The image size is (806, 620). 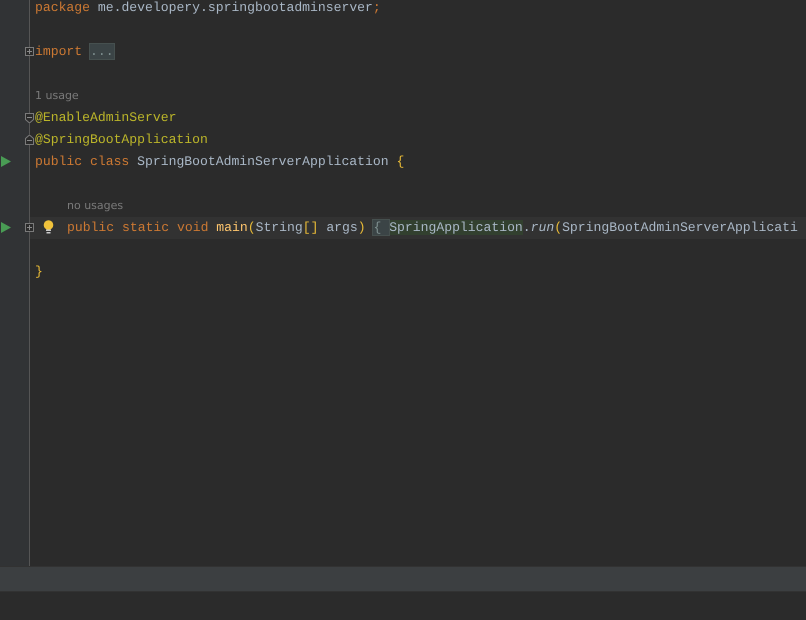 I want to click on code-line: @EnableAdminServer, so click(x=105, y=118).